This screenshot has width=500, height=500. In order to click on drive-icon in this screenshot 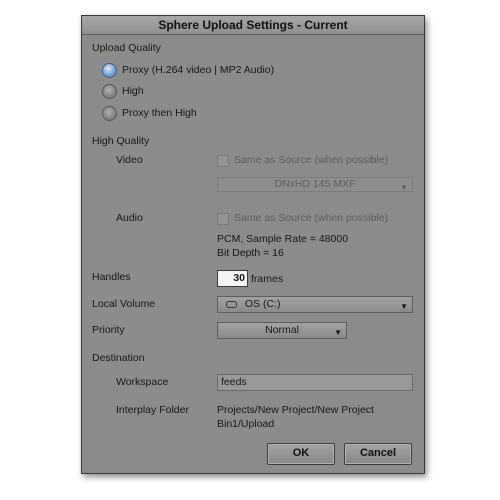, I will do `click(231, 304)`.